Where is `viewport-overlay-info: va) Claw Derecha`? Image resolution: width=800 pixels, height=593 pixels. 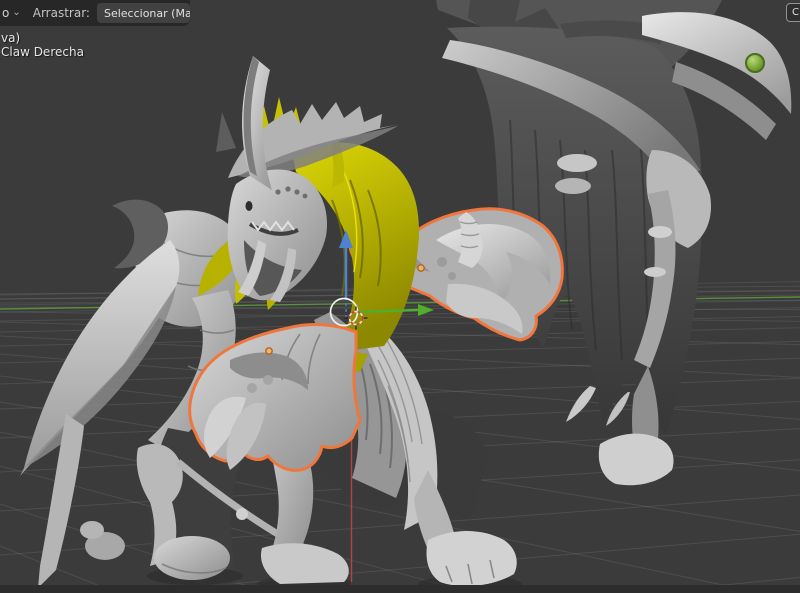 viewport-overlay-info: va) Claw Derecha is located at coordinates (42, 45).